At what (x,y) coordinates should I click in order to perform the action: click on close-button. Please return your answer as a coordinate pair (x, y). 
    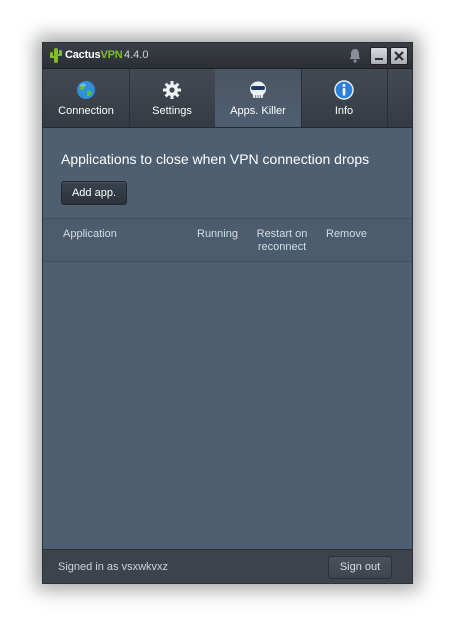
    Looking at the image, I should click on (399, 56).